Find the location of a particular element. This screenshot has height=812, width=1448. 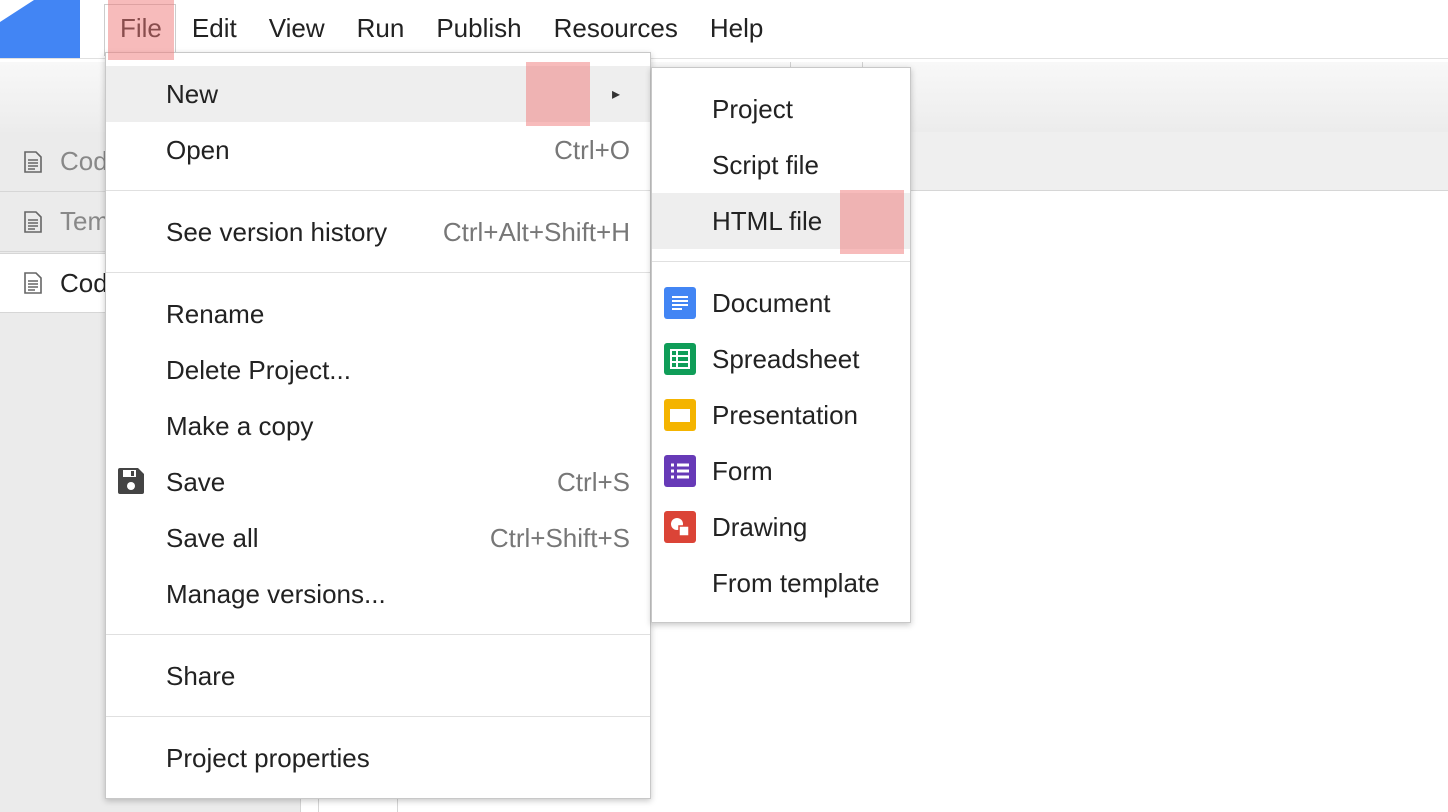

file-menu-new: New ▸ is located at coordinates (378, 94).